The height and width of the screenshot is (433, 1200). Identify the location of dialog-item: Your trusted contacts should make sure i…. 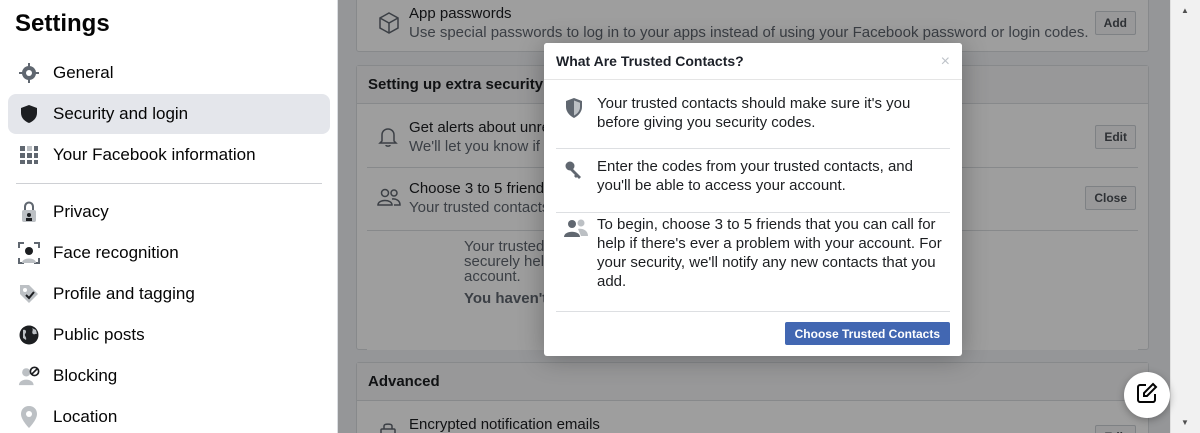
(753, 121).